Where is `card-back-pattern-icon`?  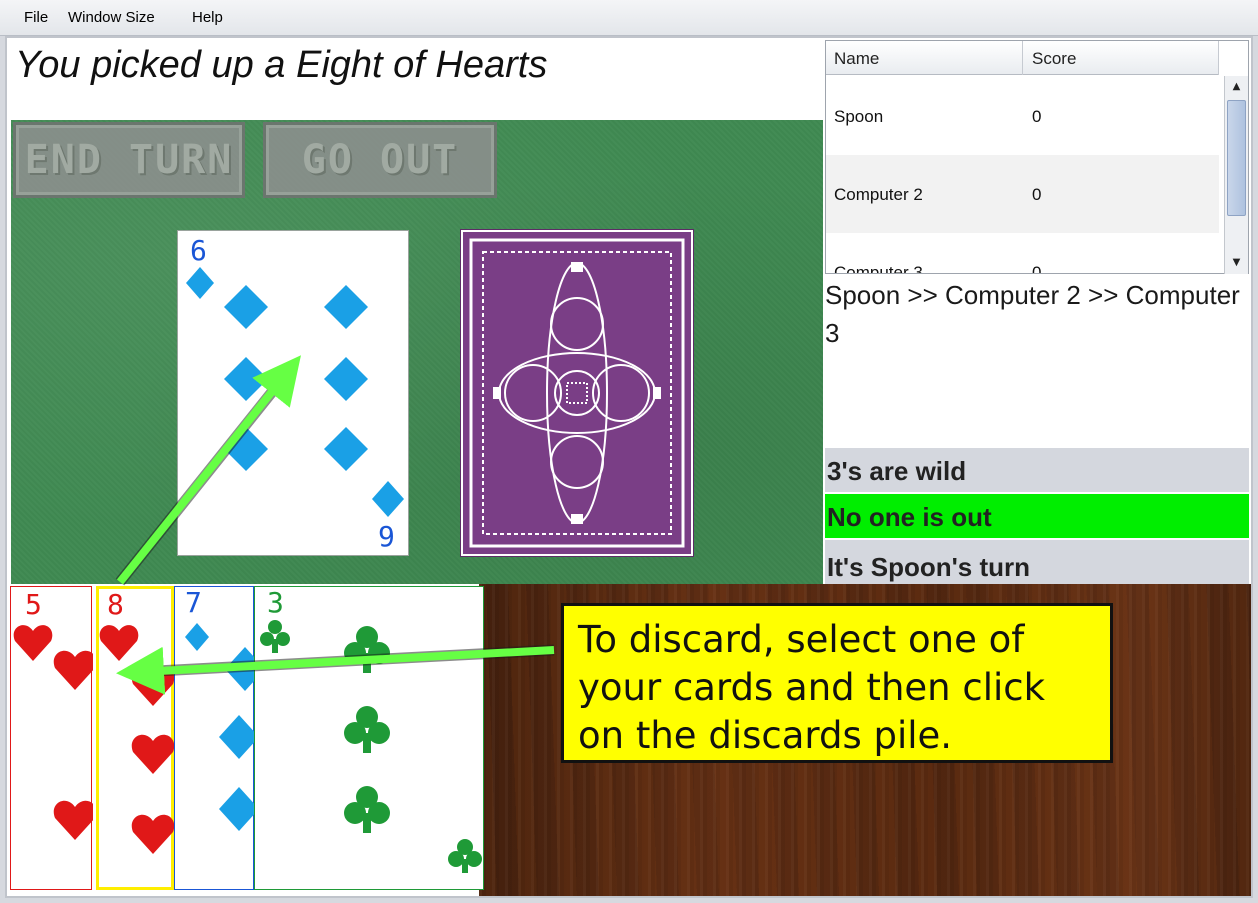 card-back-pattern-icon is located at coordinates (577, 393).